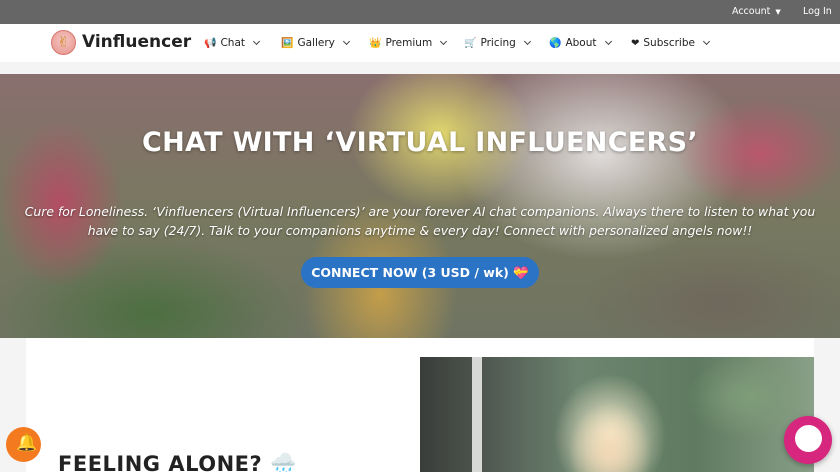 This screenshot has height=472, width=840. Describe the element at coordinates (287, 43) in the screenshot. I see `picture-icon: 🖼️` at that location.